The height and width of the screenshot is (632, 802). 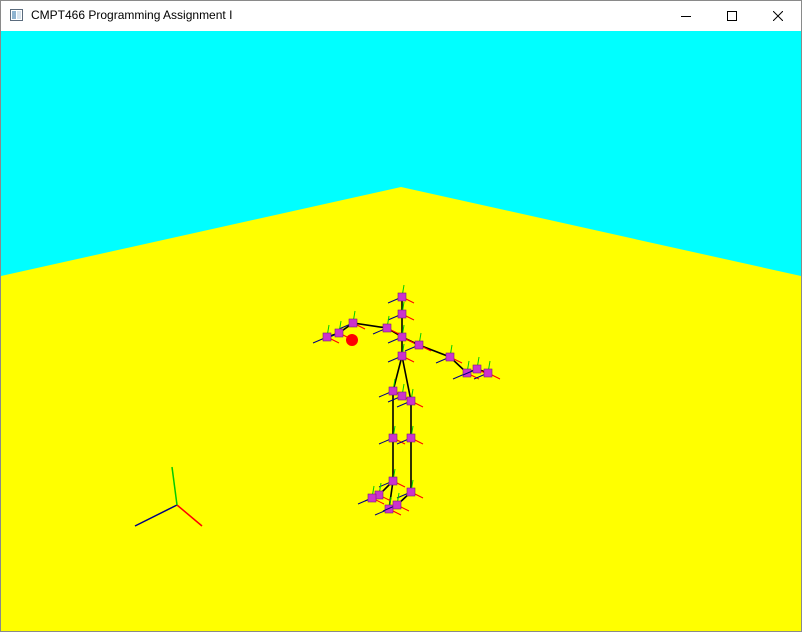 I want to click on minimize-icon, so click(x=686, y=16).